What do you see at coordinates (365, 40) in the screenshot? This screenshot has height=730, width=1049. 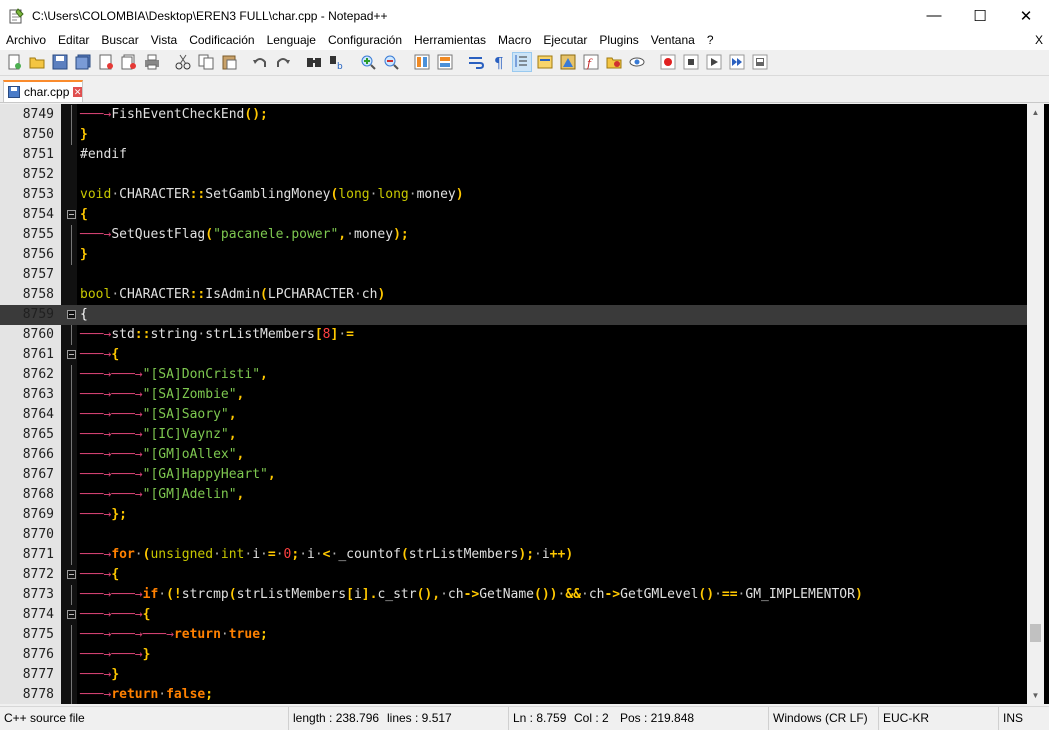 I see `menu-configuracion: Configuración` at bounding box center [365, 40].